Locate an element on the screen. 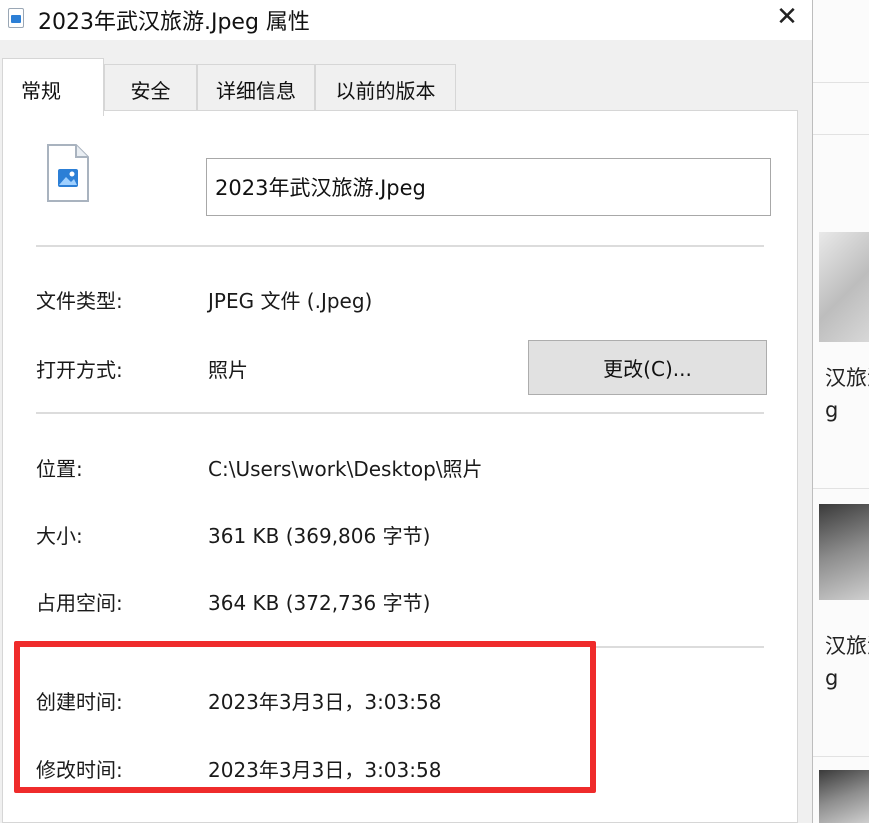  tab-security: 安全 is located at coordinates (150, 89).